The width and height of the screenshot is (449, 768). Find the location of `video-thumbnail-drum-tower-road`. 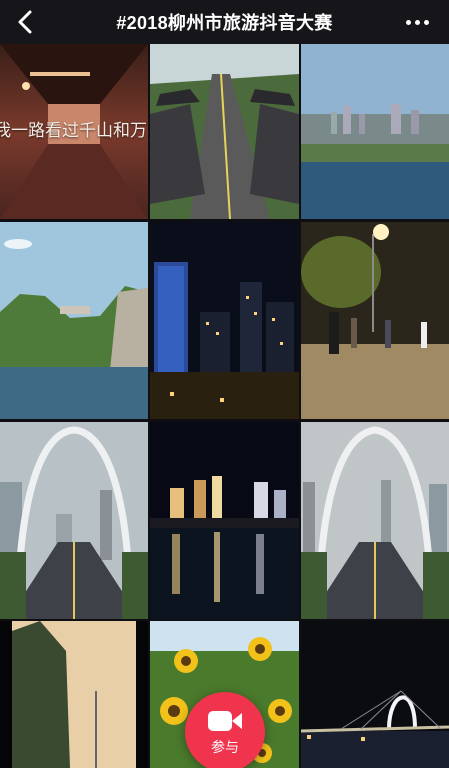

video-thumbnail-drum-tower-road is located at coordinates (224, 131).